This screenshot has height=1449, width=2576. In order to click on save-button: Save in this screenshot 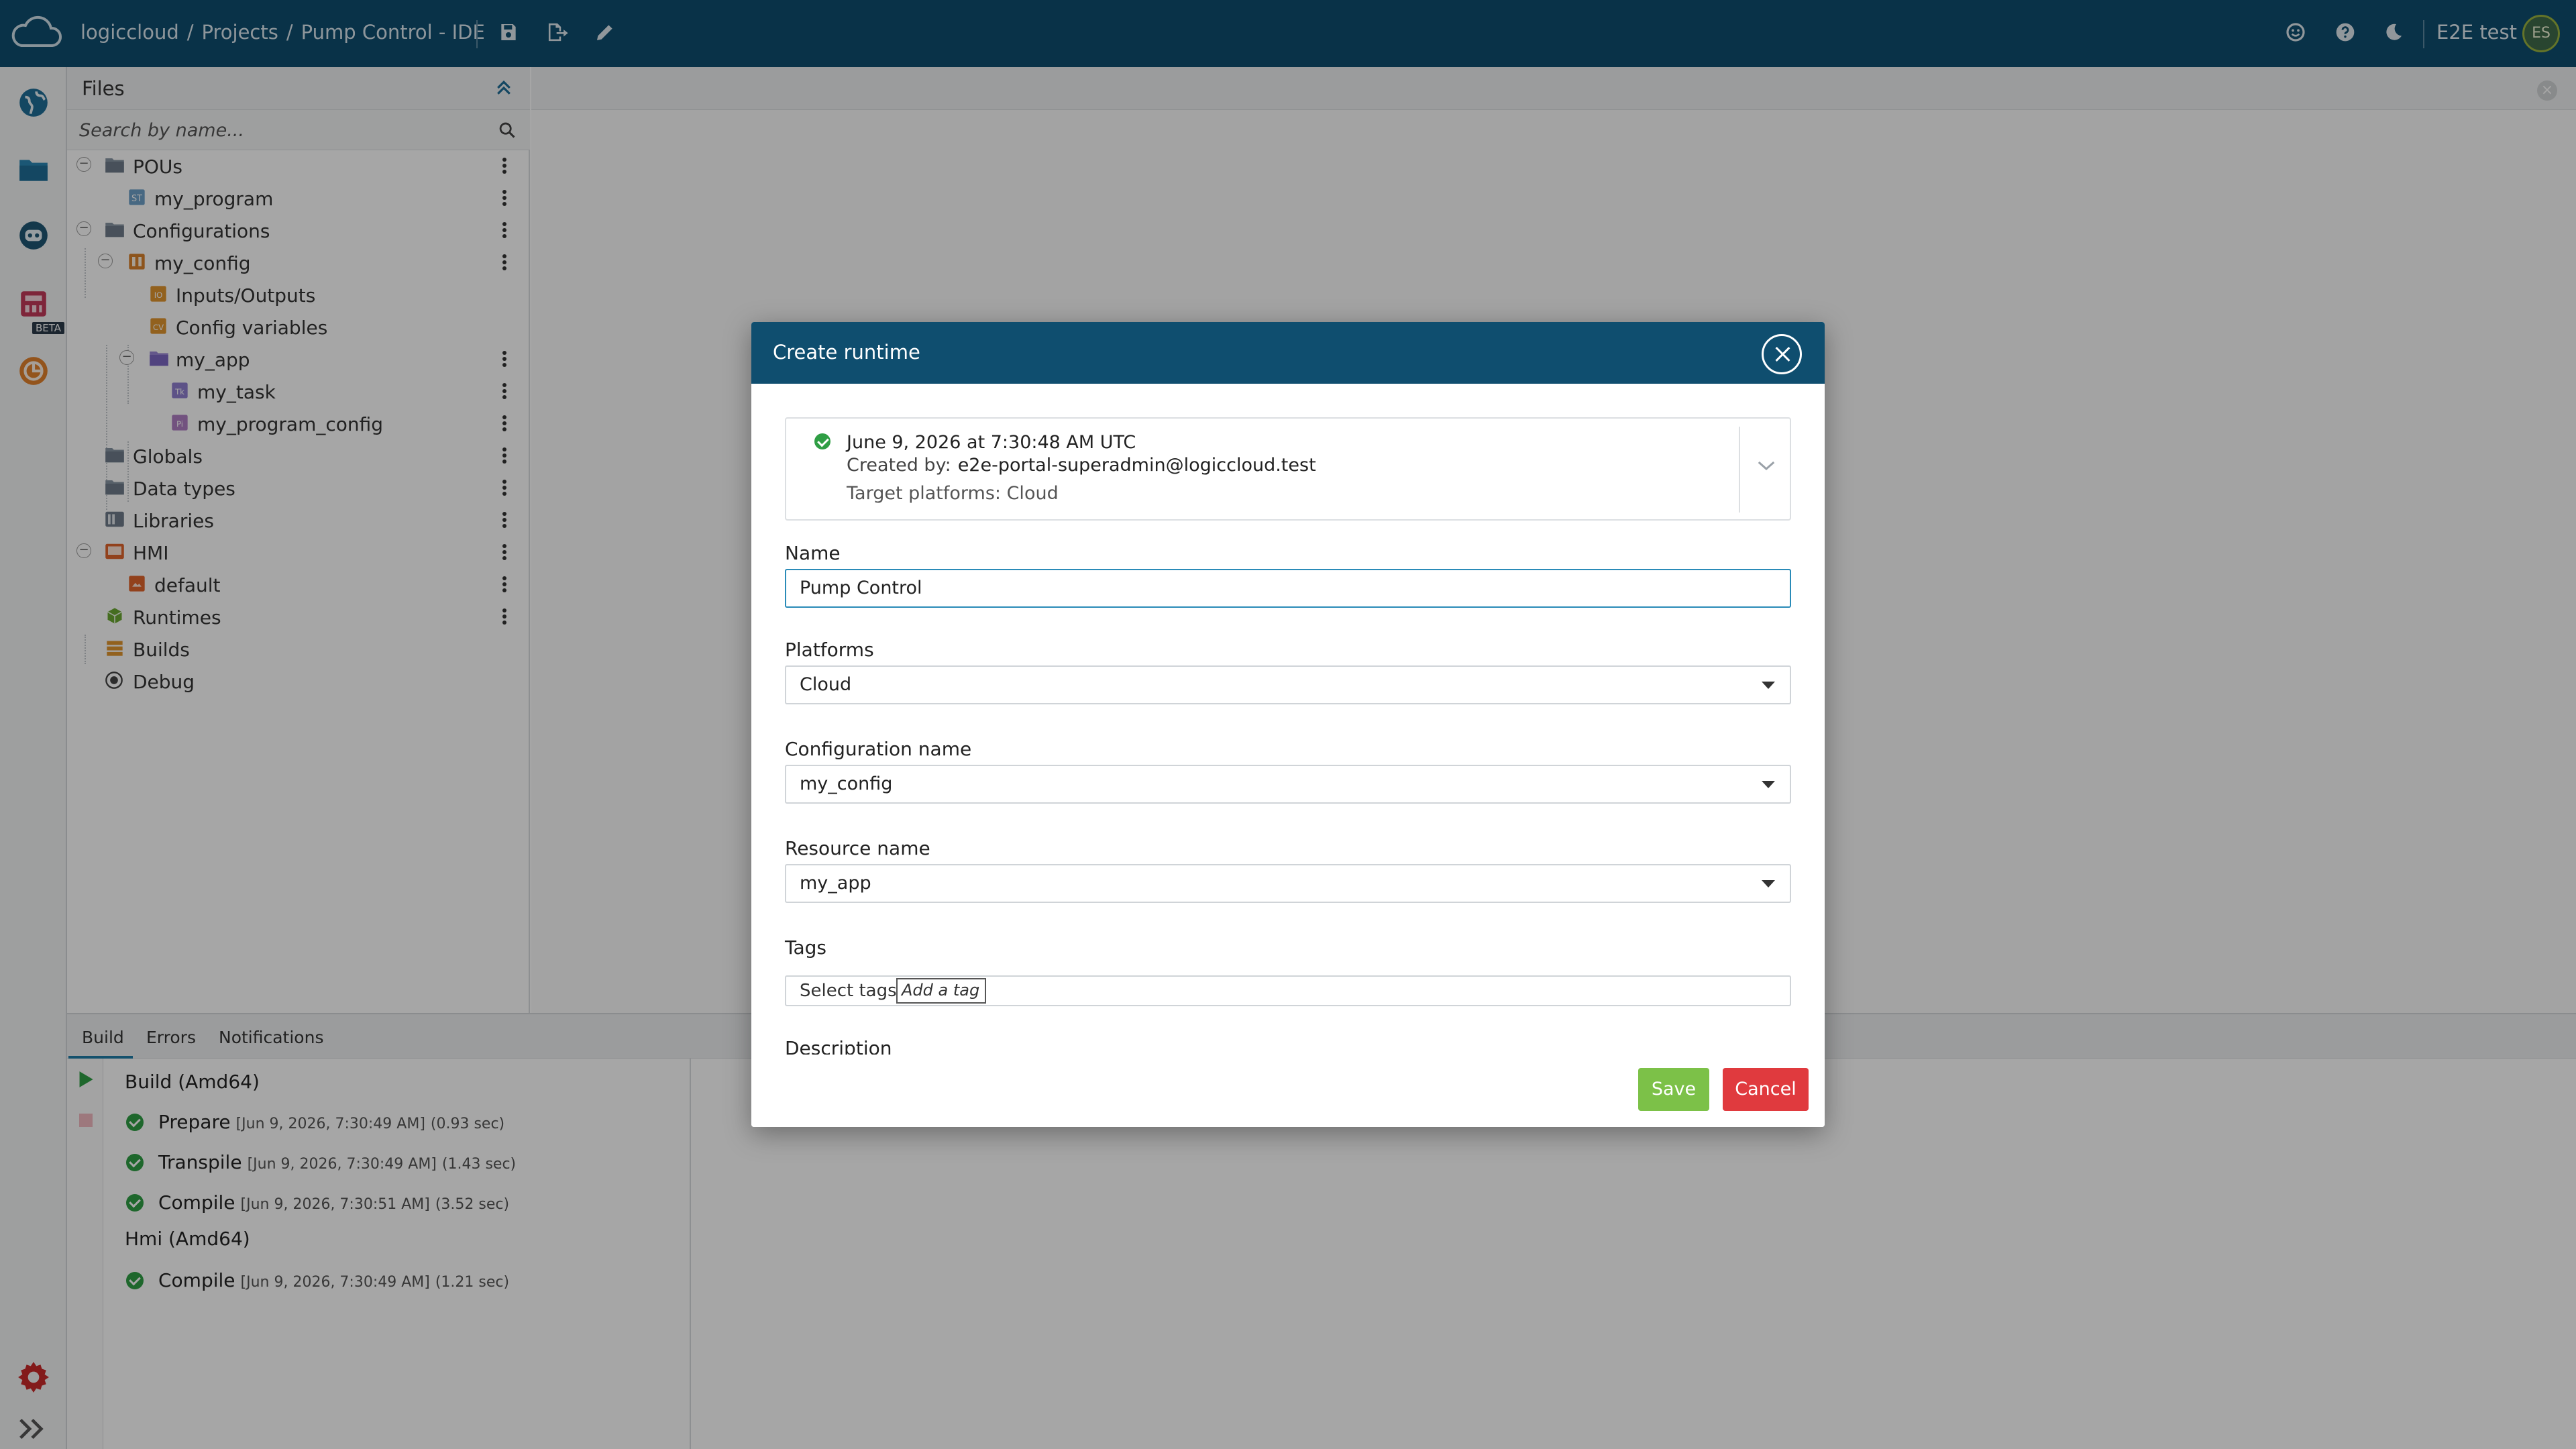, I will do `click(1673, 1089)`.